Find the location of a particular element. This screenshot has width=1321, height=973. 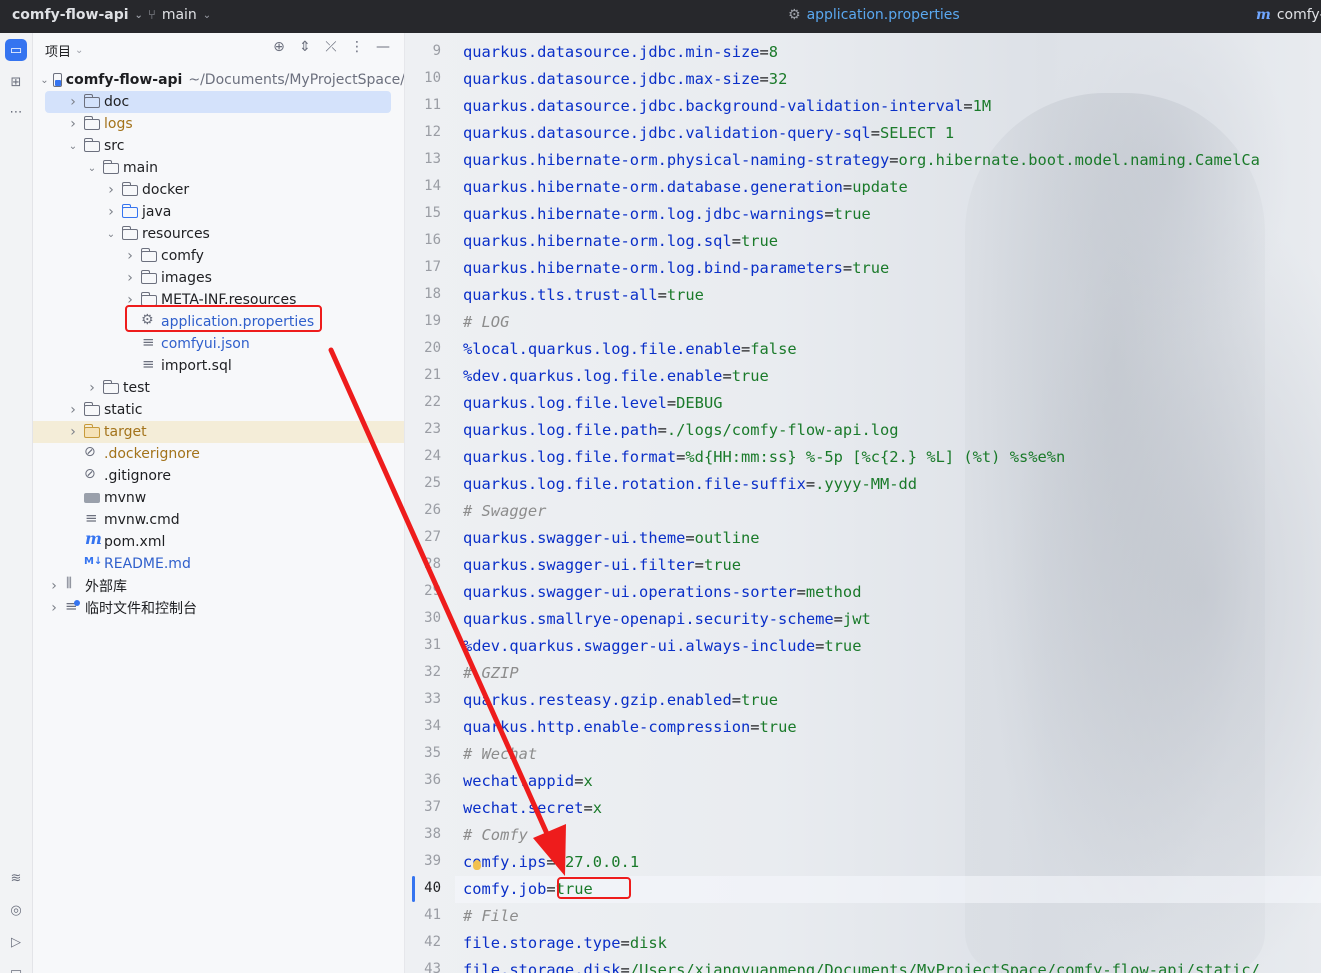

terminal-tool-button: ▭ is located at coordinates (16, 967).